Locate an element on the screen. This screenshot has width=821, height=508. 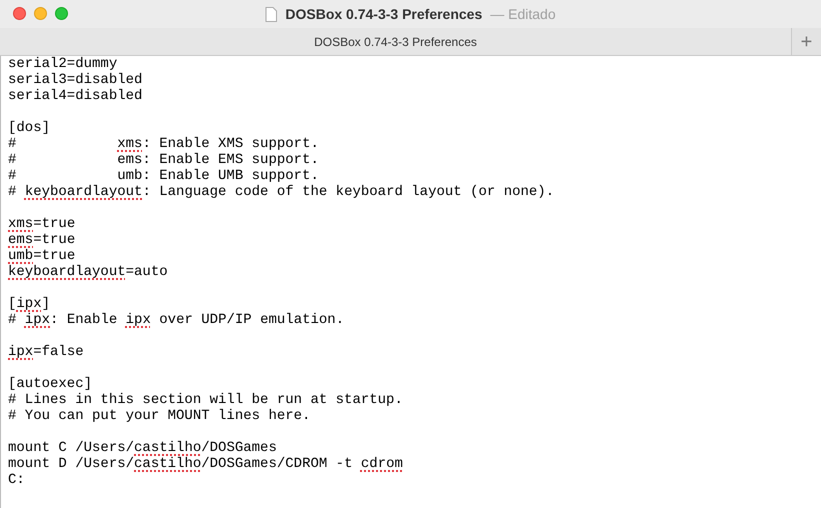
code-line: [ipx] is located at coordinates (29, 304).